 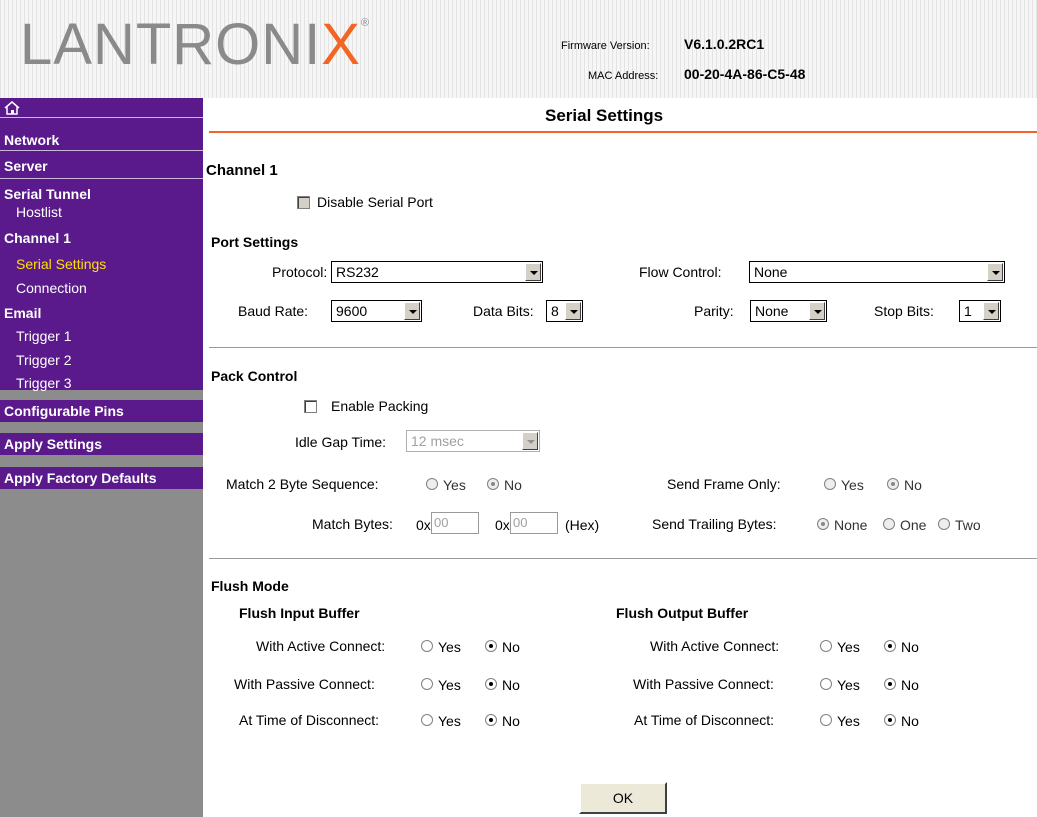 What do you see at coordinates (491, 684) in the screenshot?
I see `input-passive-no-radio` at bounding box center [491, 684].